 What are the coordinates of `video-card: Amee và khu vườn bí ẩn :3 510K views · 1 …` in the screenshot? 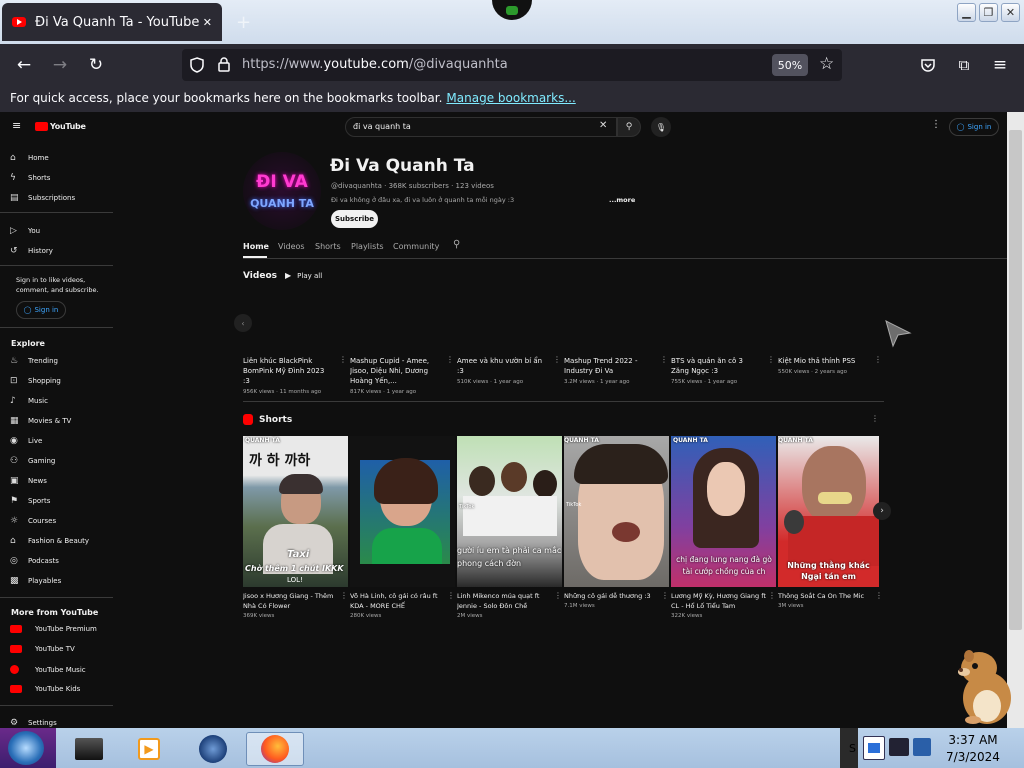 It's located at (502, 370).